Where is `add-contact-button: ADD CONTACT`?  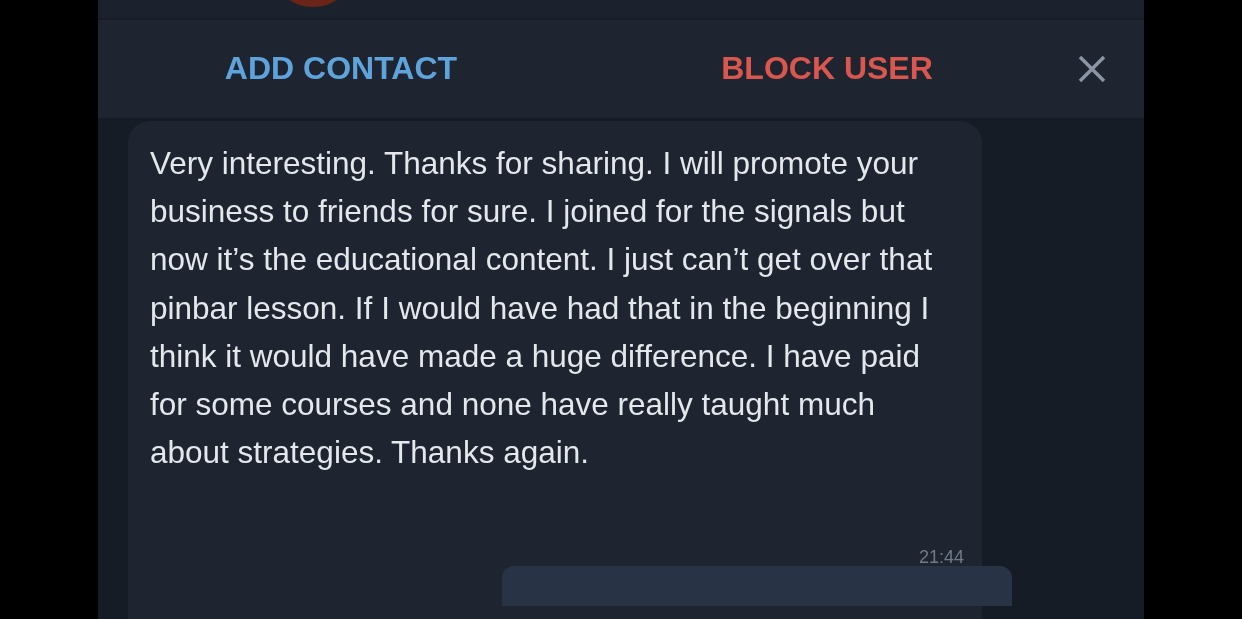
add-contact-button: ADD CONTACT is located at coordinates (341, 69).